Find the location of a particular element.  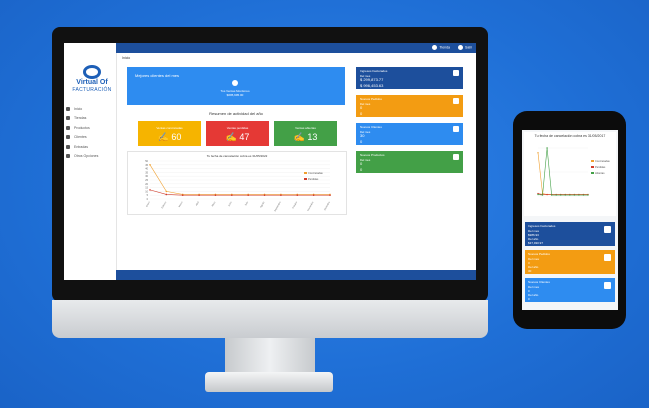

kpi-value: ✍ 47 is located at coordinates (237, 137).